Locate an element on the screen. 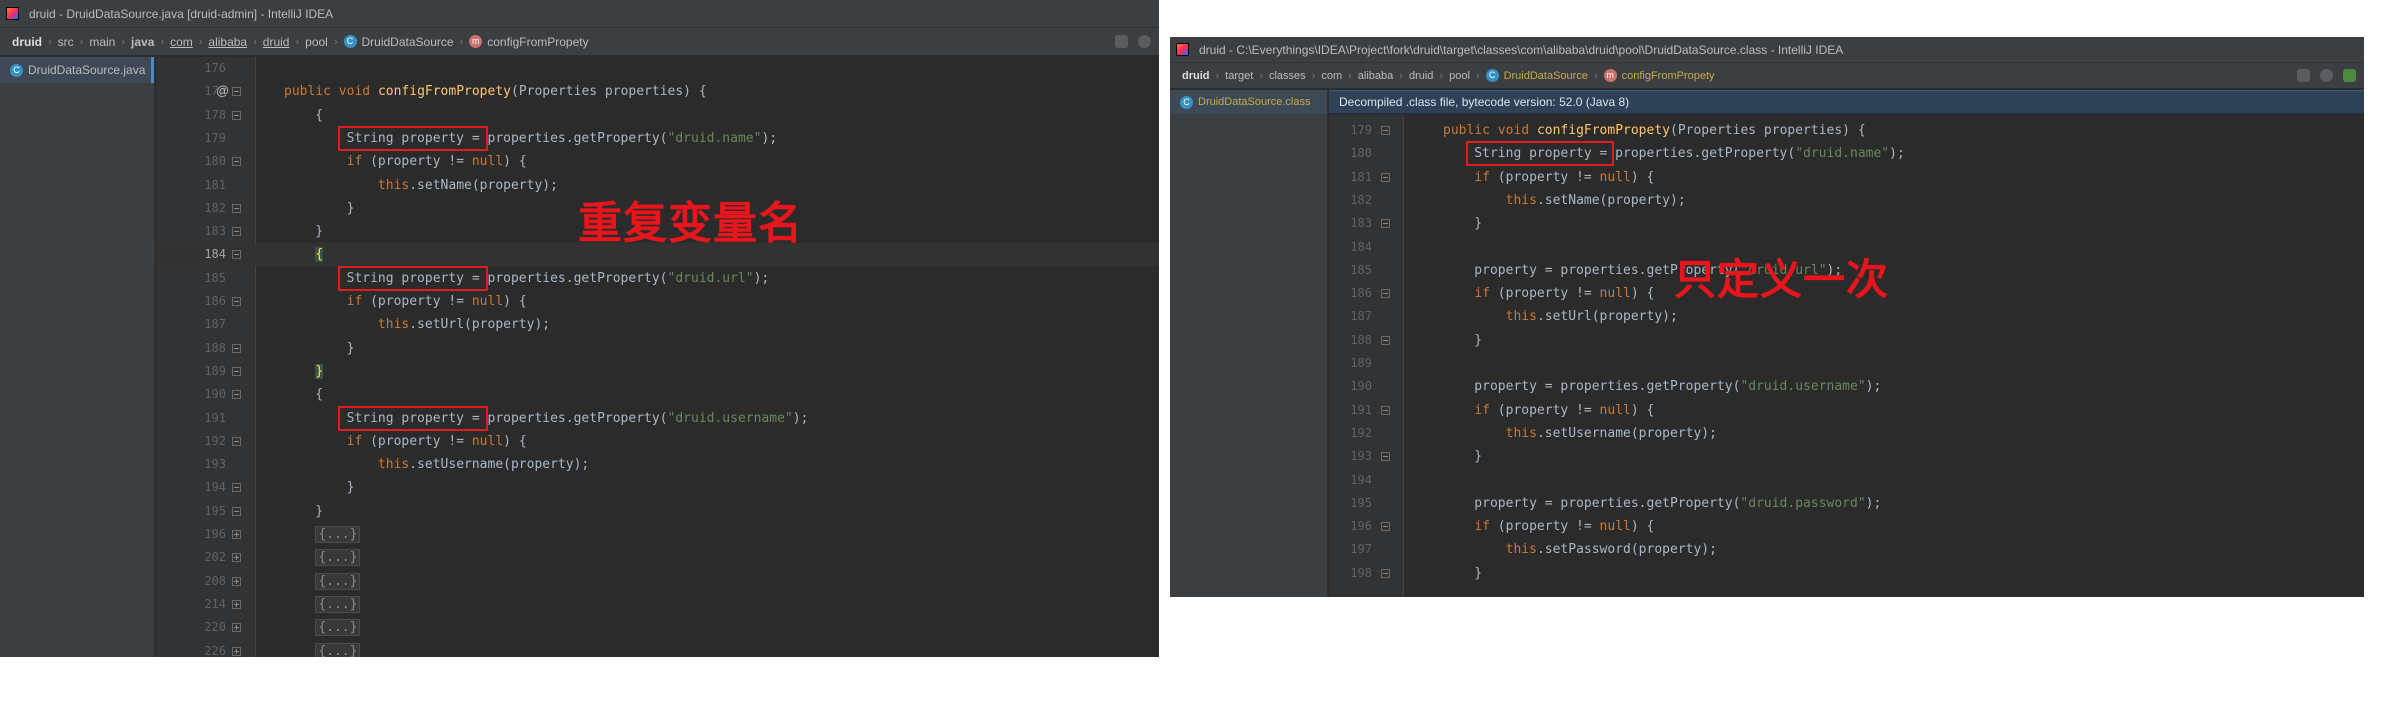  breadcrumb-item: src is located at coordinates (66, 42).